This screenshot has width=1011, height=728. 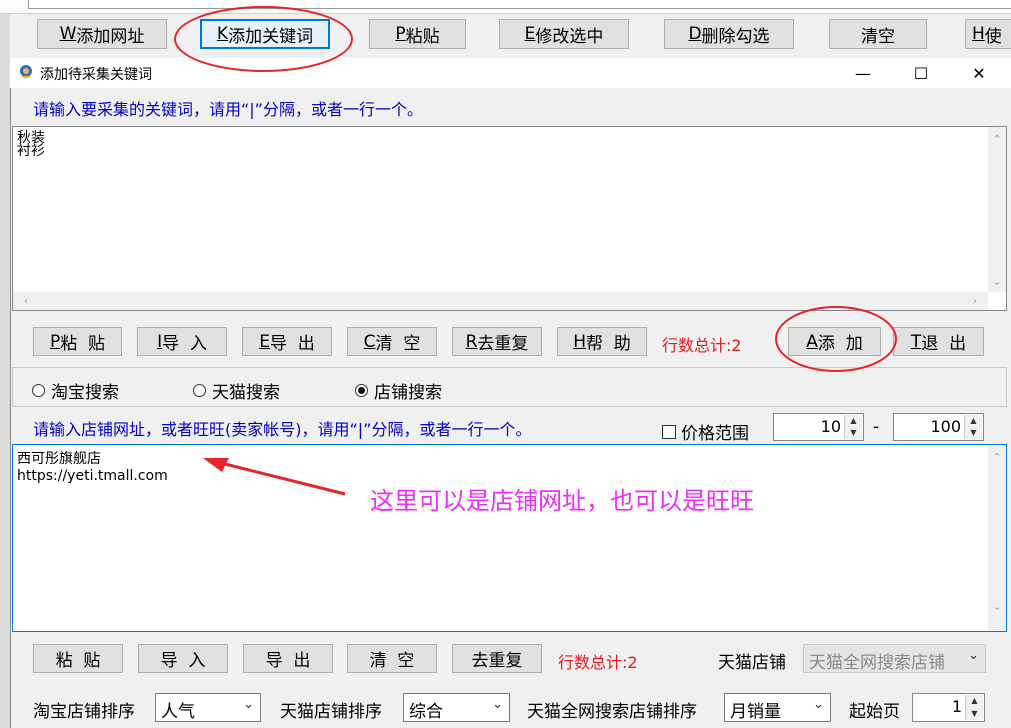 What do you see at coordinates (878, 34) in the screenshot?
I see `clear-button: 清空` at bounding box center [878, 34].